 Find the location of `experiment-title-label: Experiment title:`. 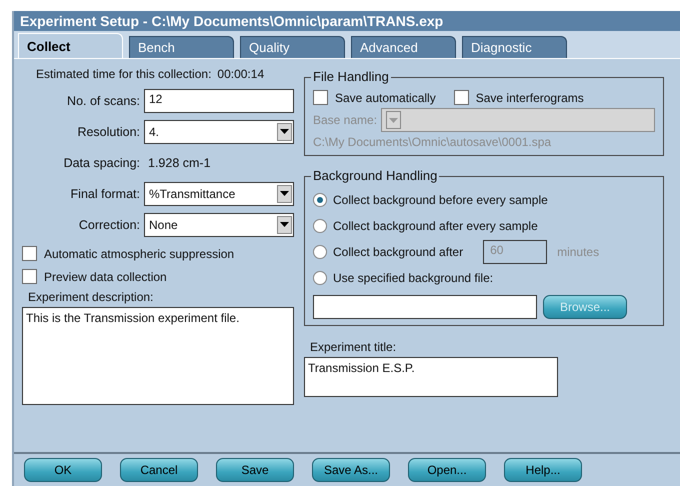

experiment-title-label: Experiment title: is located at coordinates (353, 347).